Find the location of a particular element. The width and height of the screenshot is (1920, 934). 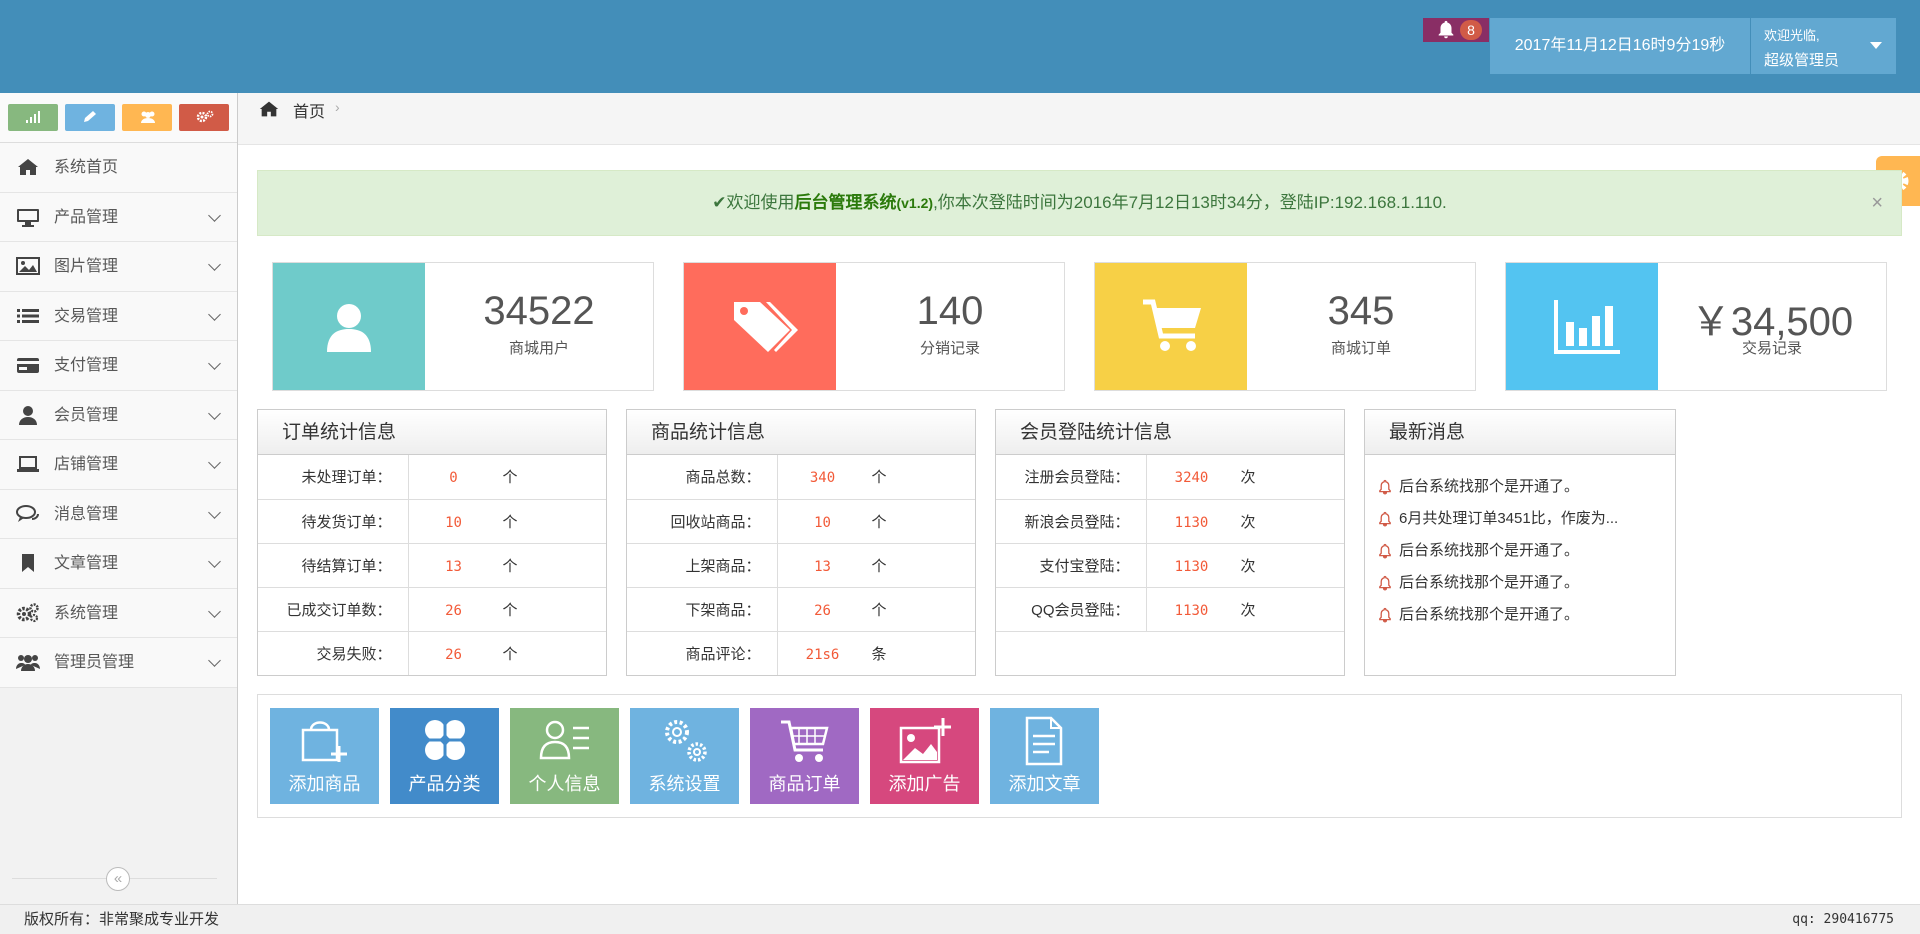

quick-settings-button: 系统设置 is located at coordinates (684, 756).